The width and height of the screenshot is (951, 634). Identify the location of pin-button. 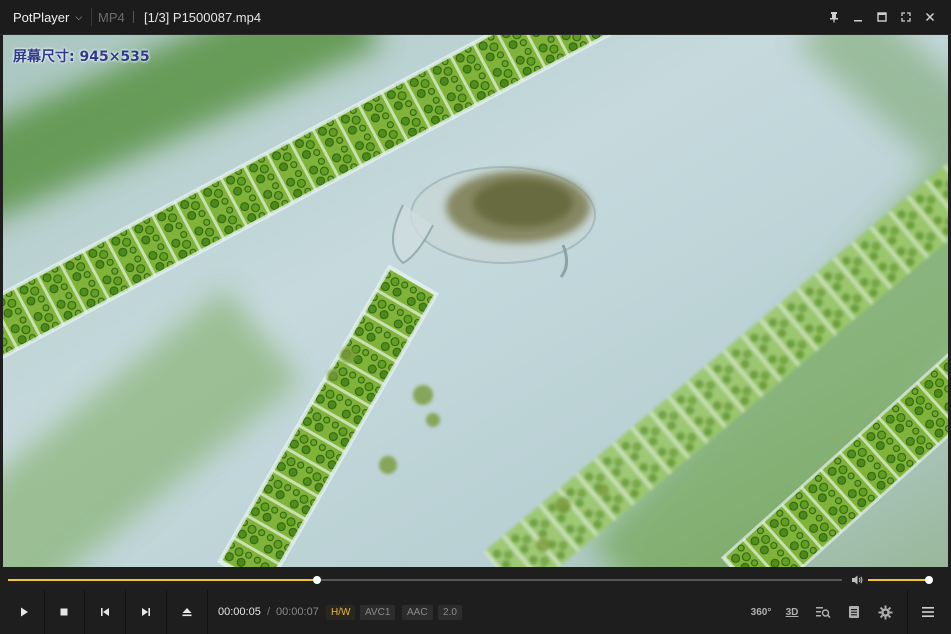
(834, 17).